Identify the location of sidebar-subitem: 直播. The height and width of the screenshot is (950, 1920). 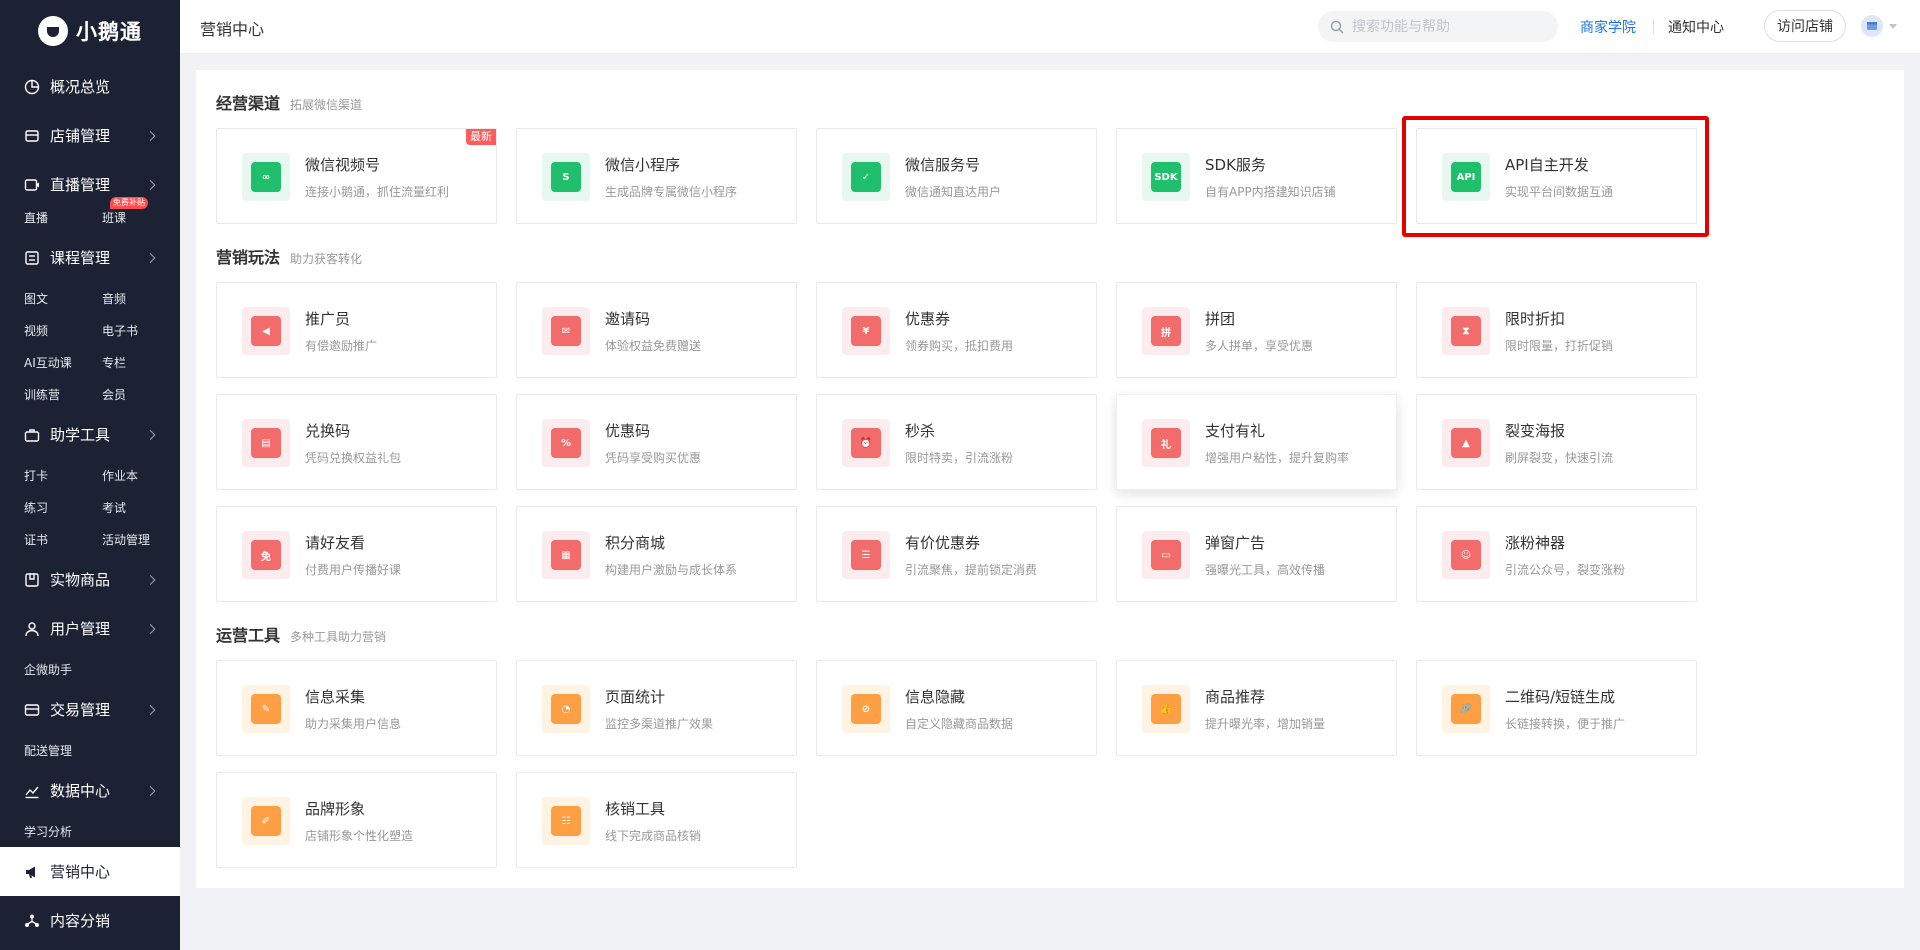
(63, 217).